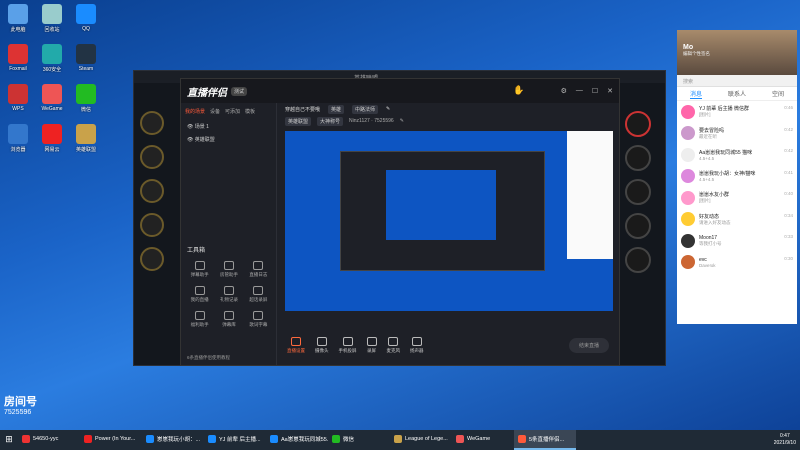 The width and height of the screenshot is (800, 450). I want to click on phone-cast-button: 手机投屏, so click(348, 345).